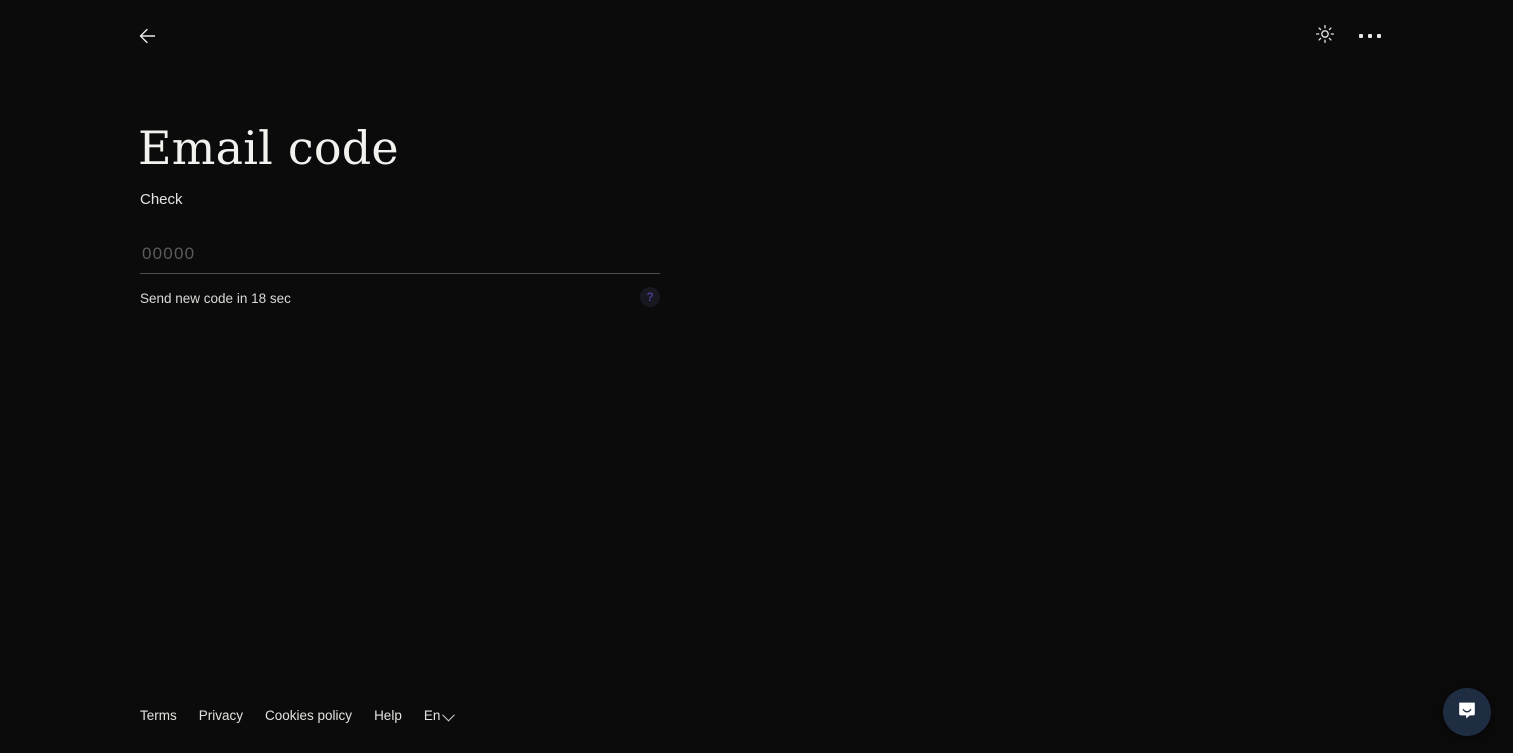 The width and height of the screenshot is (1513, 753). Describe the element at coordinates (158, 716) in the screenshot. I see `footer-link-terms: Terms` at that location.